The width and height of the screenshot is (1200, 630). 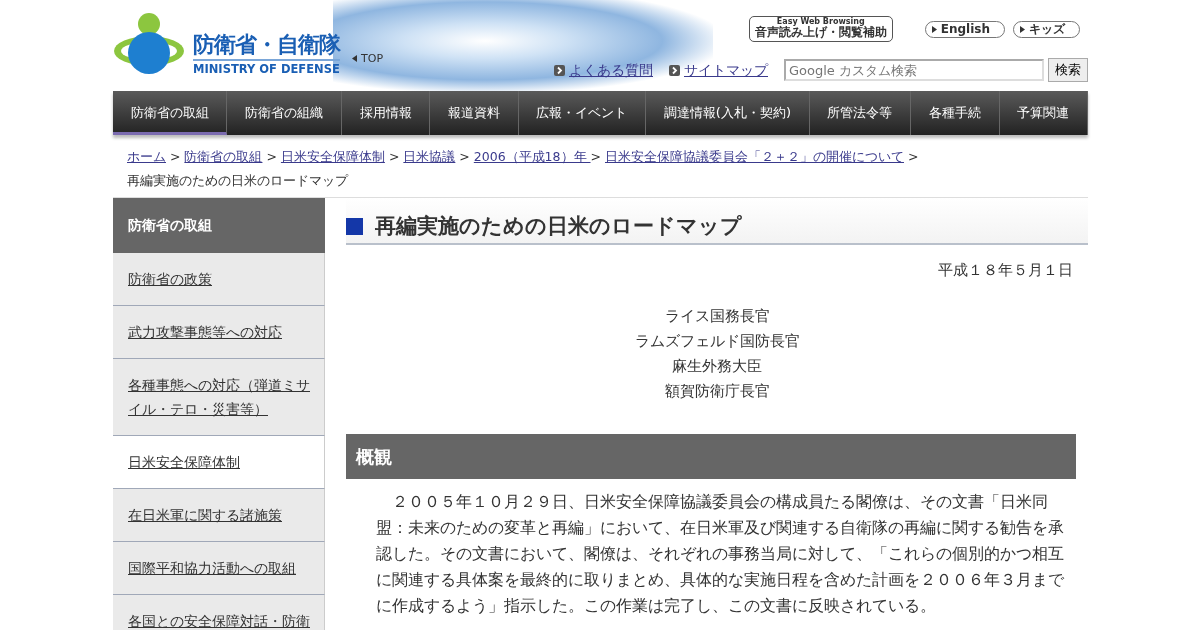 What do you see at coordinates (720, 554) in the screenshot?
I see `paragraph-text: ２００５年１０月２９日、日米安全保障協議委員会の構成員たる閣僚は、その文書「日米同盟：未来のための変革と再編」において、在日米軍及び関連する自衛隊の再編に関する勧告を承認した。その文書において、閣僚は、それぞれの事務当局に対して、「これらの個別的かつ相互に関連する具体案を最終的に取りまとめ、具体的な実施日程を含めた計画を２００６年３月までに作成するよう」指示した。この作業は完了し、この文書に反映されている。` at bounding box center [720, 554].